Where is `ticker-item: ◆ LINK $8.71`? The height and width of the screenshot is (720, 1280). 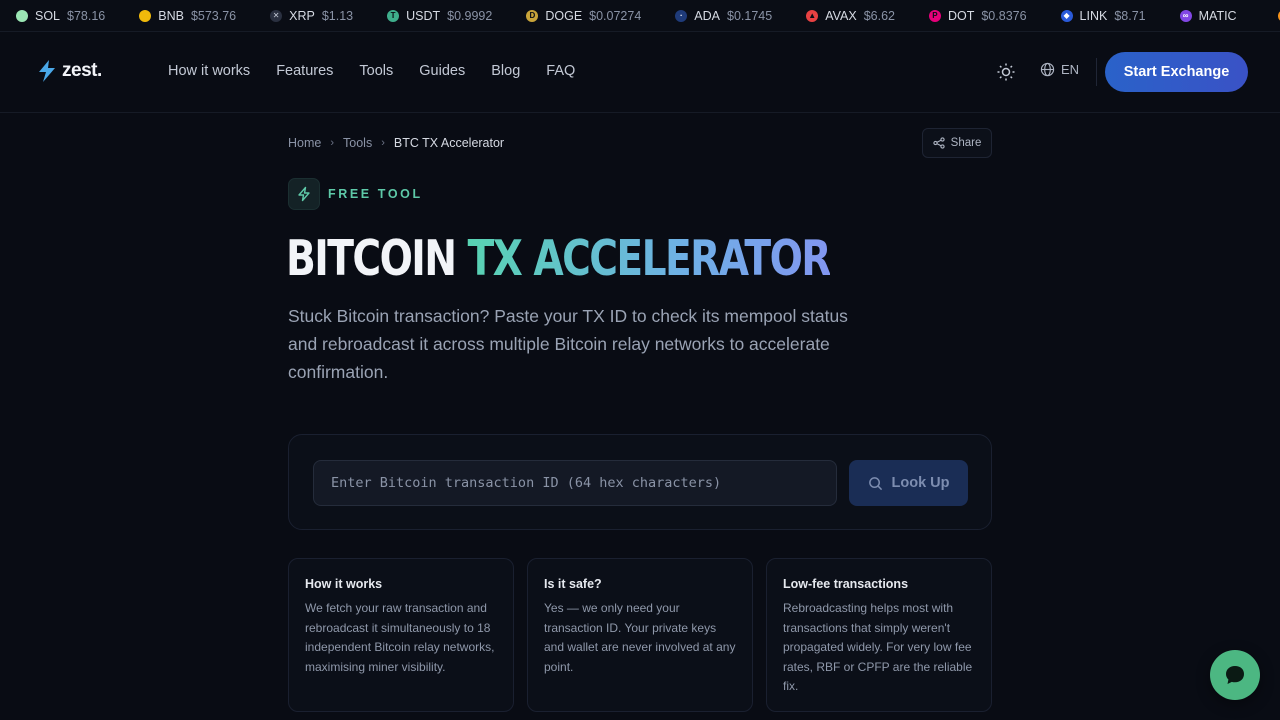 ticker-item: ◆ LINK $8.71 is located at coordinates (1103, 15).